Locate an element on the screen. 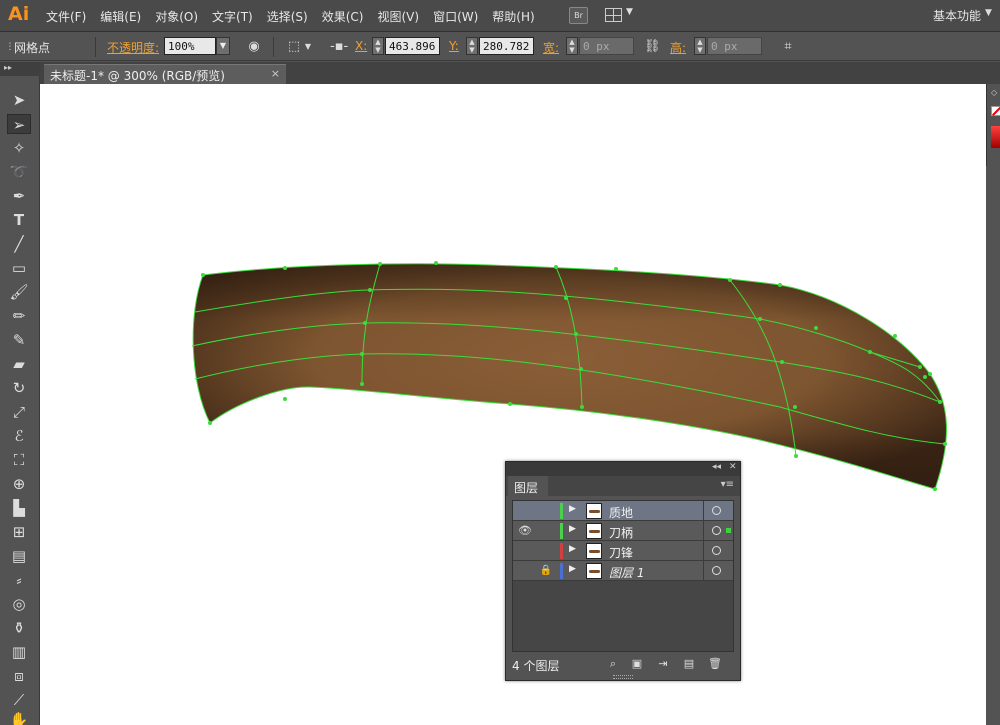  lasso-tool-icon: ➰ is located at coordinates (19, 172).